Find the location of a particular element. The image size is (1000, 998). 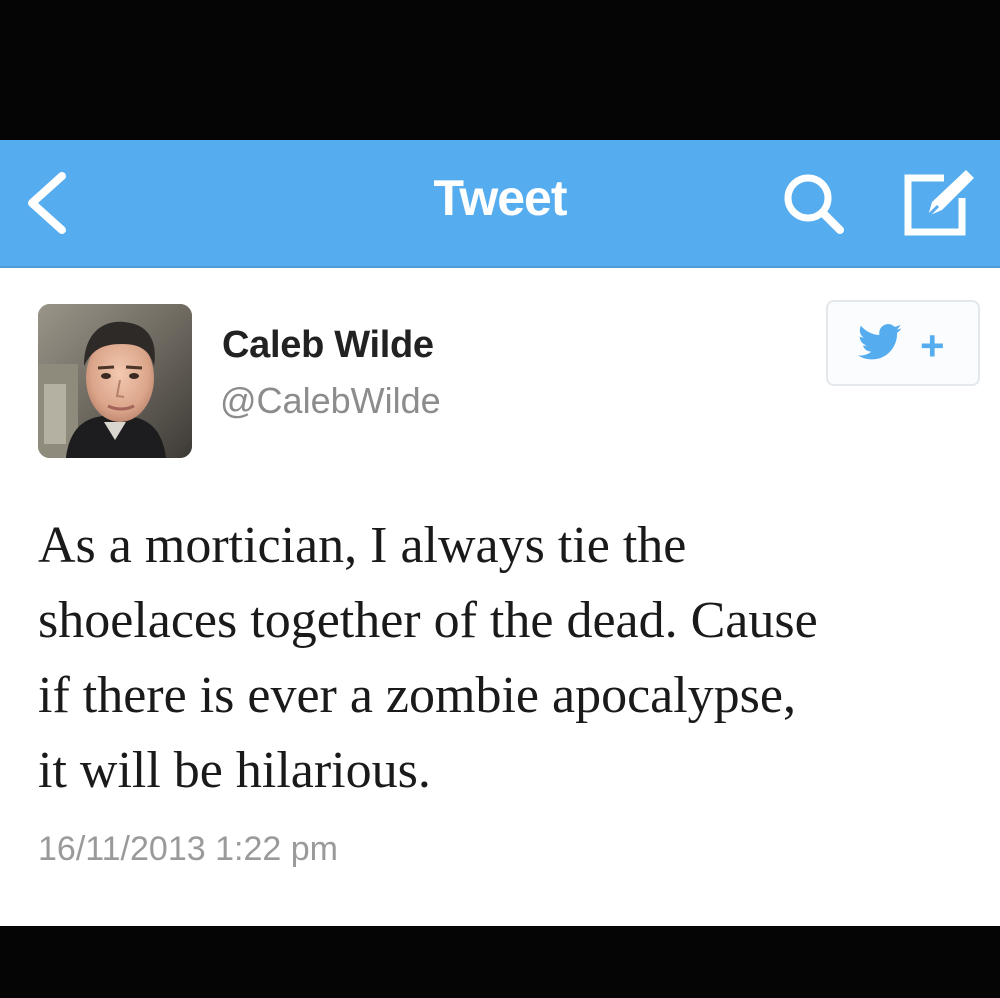

navigation-bar: Tweet is located at coordinates (500, 204).